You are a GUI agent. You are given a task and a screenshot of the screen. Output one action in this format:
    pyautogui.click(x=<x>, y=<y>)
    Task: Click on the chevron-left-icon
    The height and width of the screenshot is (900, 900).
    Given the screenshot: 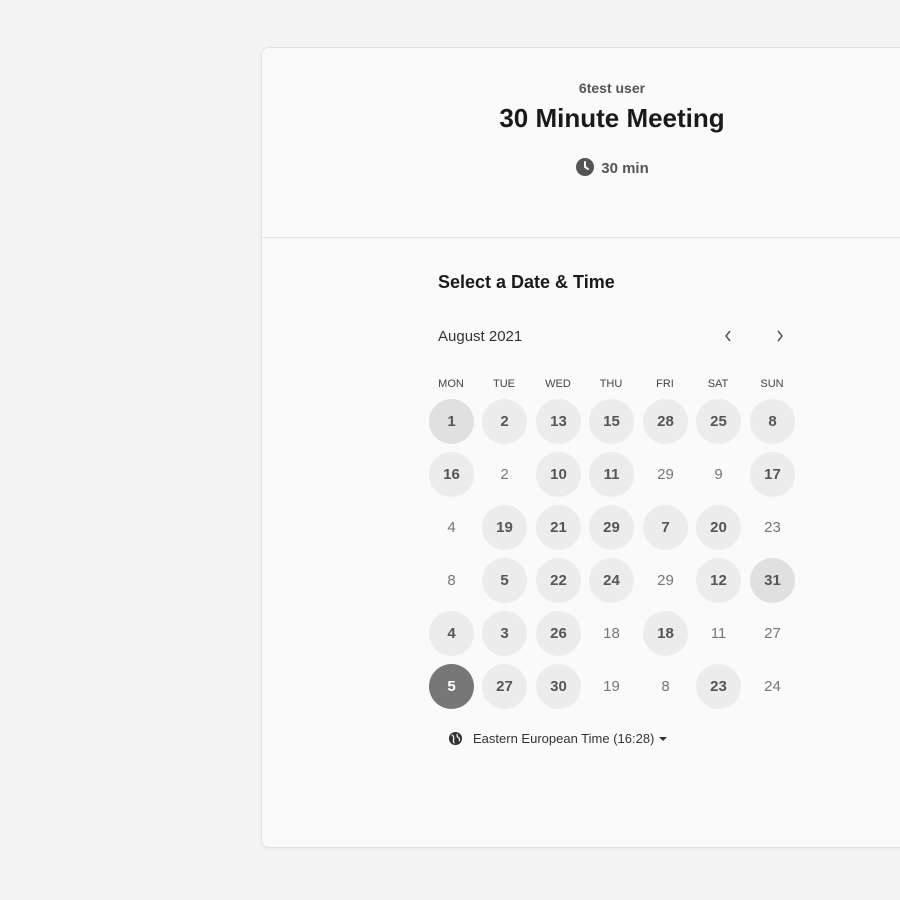 What is the action you would take?
    pyautogui.click(x=728, y=336)
    